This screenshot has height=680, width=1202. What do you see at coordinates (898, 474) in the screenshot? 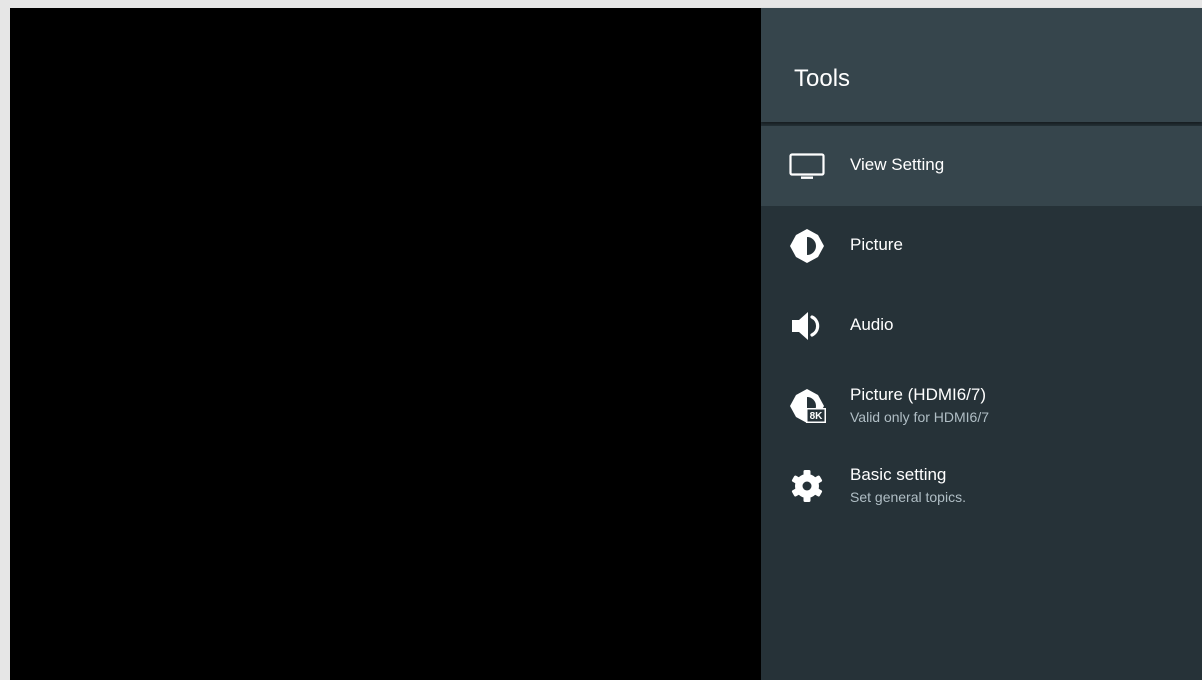
I see `menu-item-label: Basic setting` at bounding box center [898, 474].